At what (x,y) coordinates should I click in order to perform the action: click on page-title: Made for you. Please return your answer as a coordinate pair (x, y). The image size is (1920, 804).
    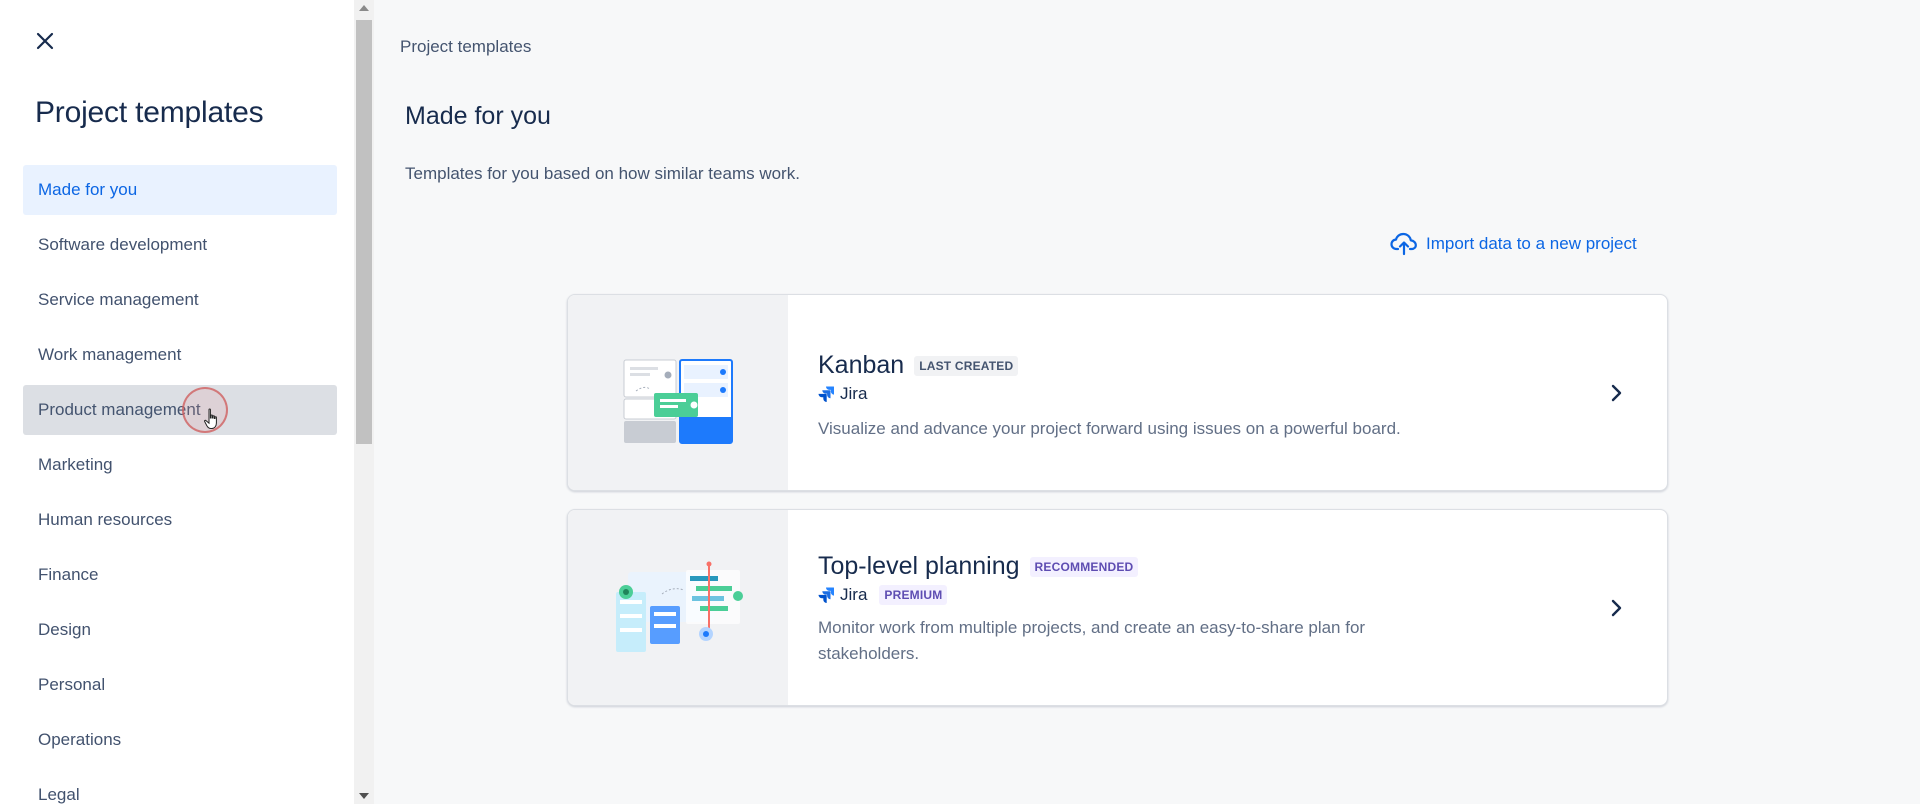
    Looking at the image, I should click on (478, 116).